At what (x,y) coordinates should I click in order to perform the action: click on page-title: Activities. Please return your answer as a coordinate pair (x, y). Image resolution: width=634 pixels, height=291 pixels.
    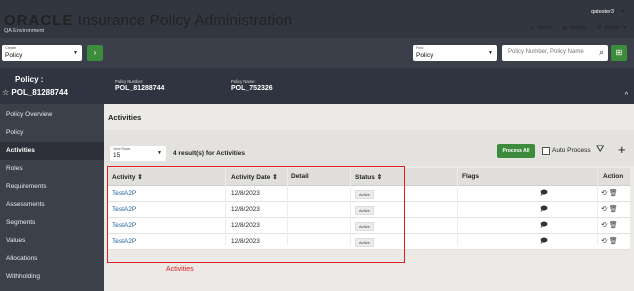
    Looking at the image, I should click on (125, 117).